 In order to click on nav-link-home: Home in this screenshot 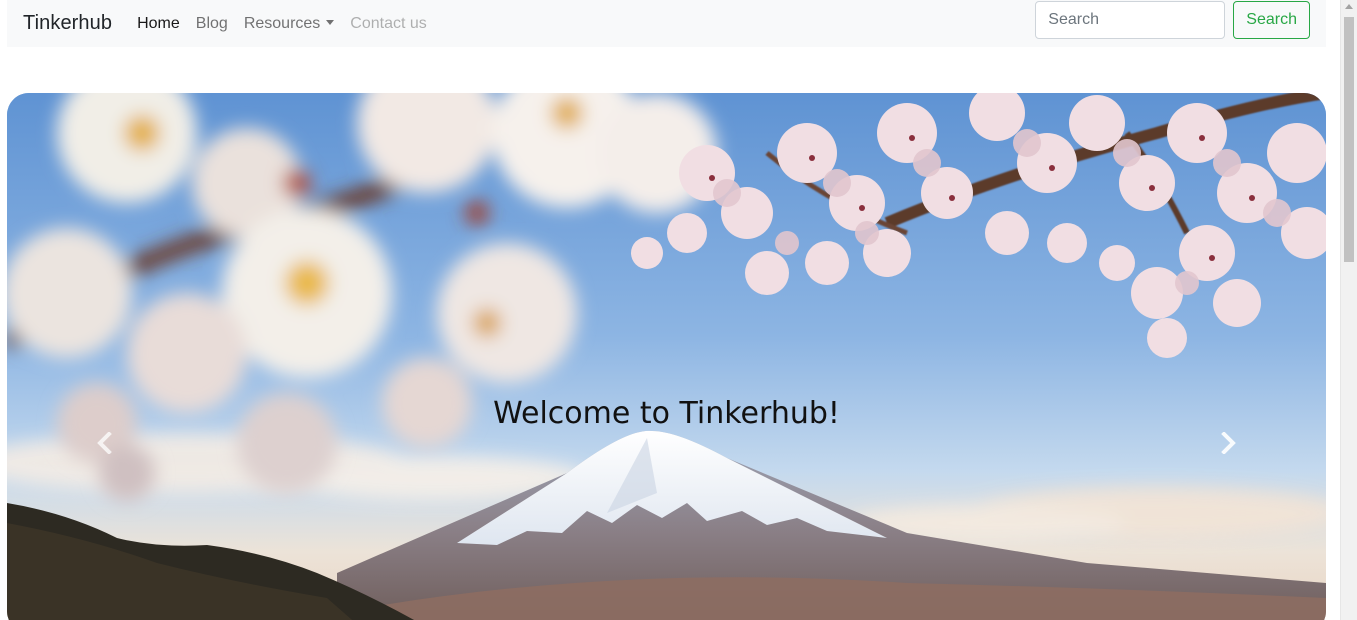, I will do `click(158, 24)`.